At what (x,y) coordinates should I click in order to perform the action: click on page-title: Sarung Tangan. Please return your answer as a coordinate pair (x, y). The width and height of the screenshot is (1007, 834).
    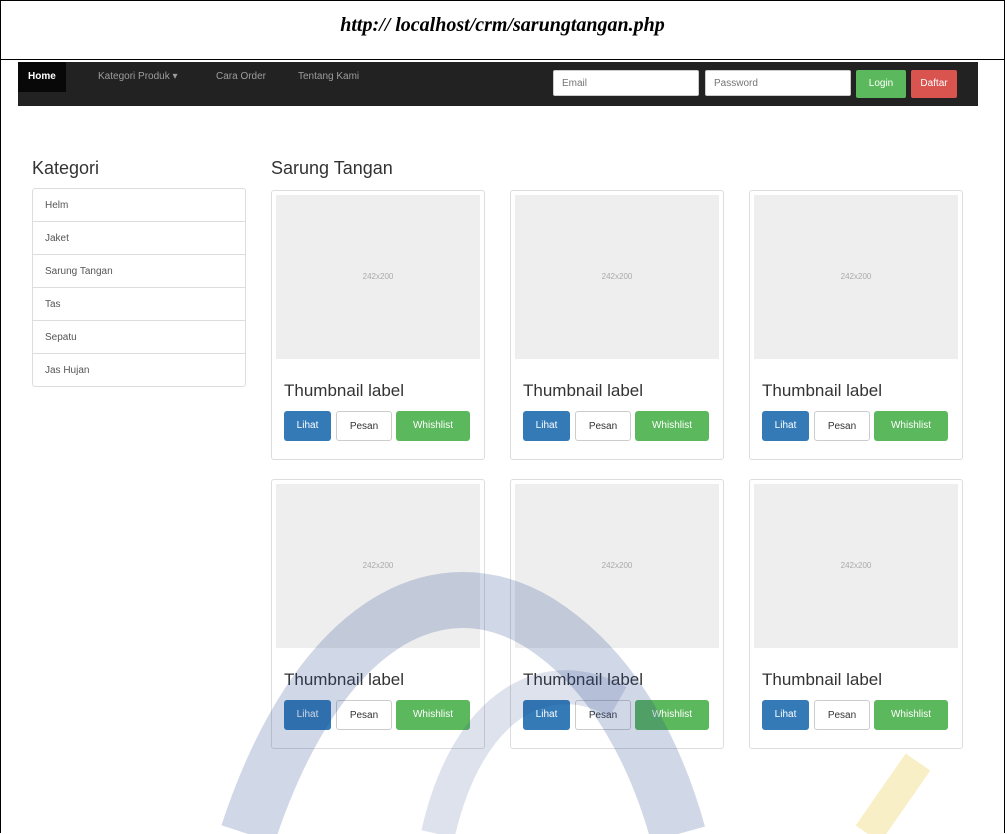
    Looking at the image, I should click on (332, 168).